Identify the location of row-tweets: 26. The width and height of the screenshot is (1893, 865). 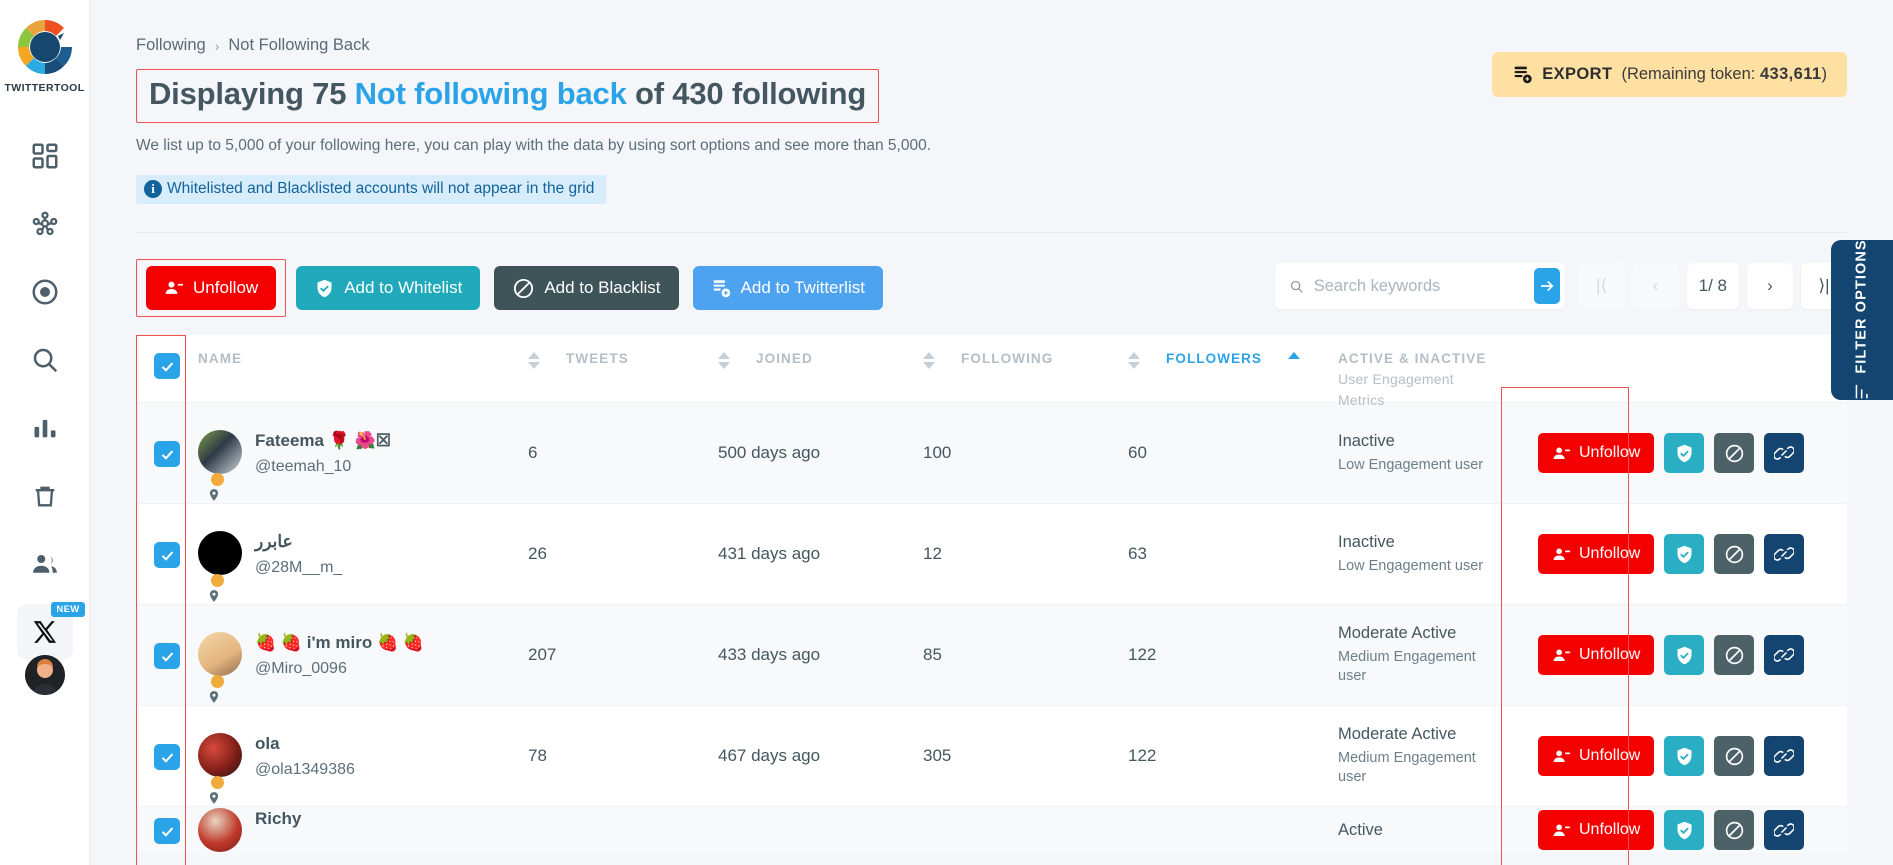
(537, 553).